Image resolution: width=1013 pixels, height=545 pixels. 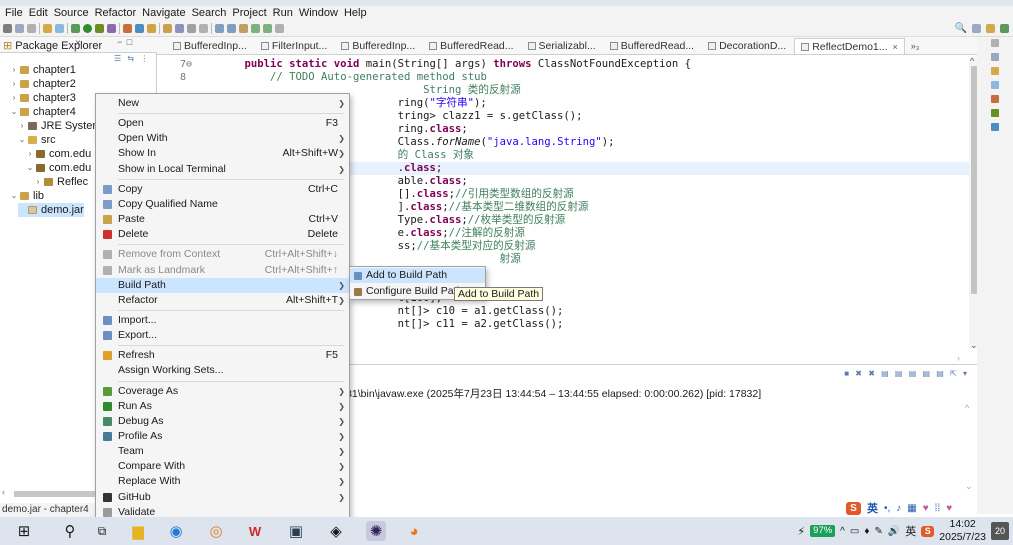 What do you see at coordinates (842, 531) in the screenshot?
I see `show-hidden-icons: ^` at bounding box center [842, 531].